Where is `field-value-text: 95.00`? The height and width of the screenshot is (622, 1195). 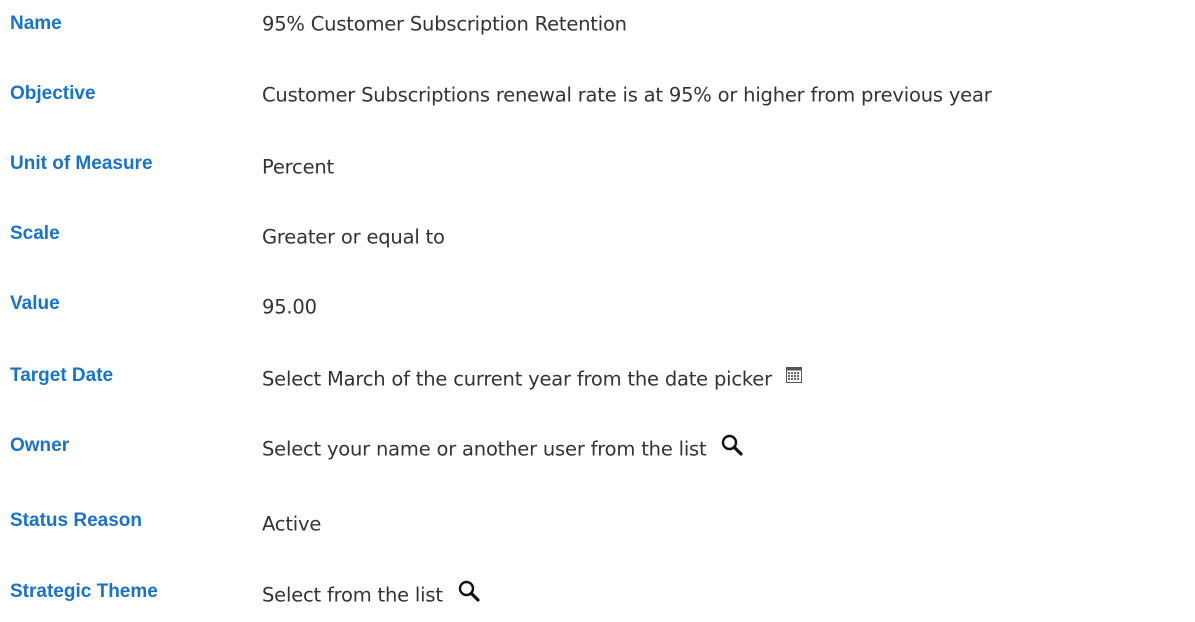 field-value-text: 95.00 is located at coordinates (289, 307).